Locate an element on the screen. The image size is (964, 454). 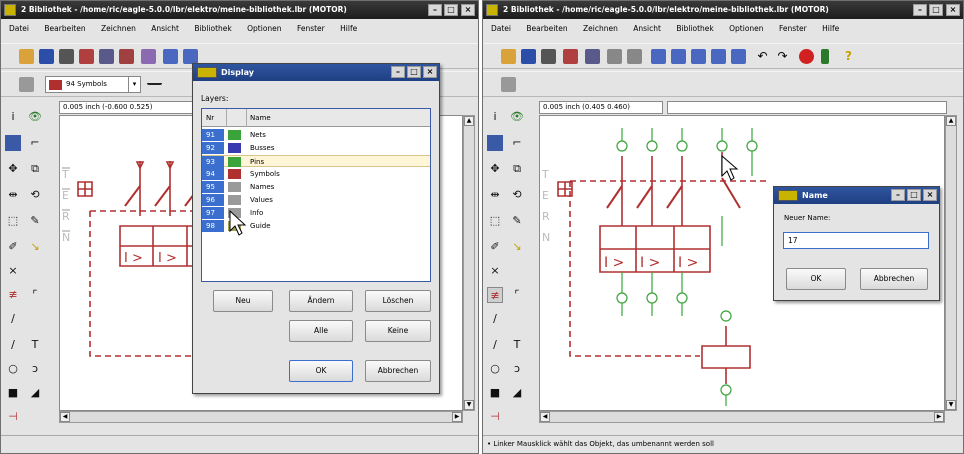
arc-icon: ↄ is located at coordinates (517, 369).